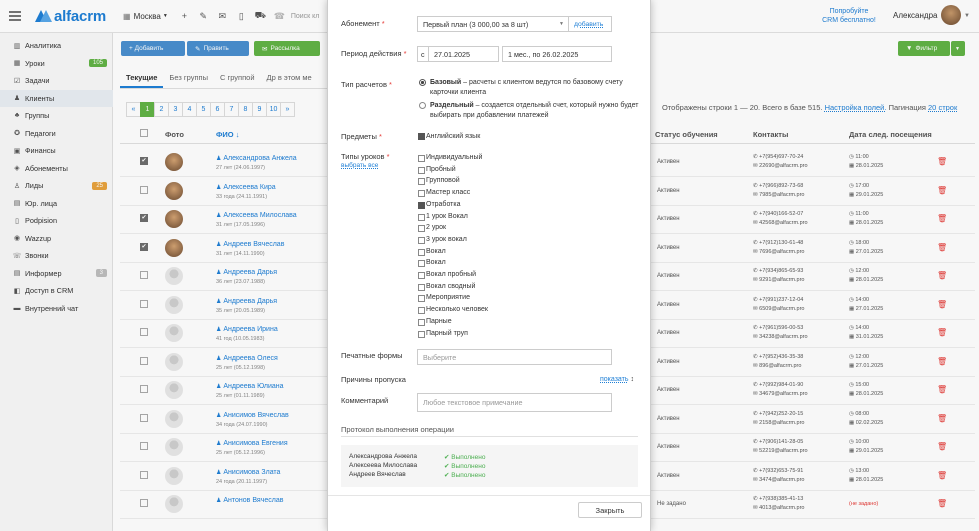  What do you see at coordinates (365, 156) in the screenshot?
I see `lesson-types-label: Типы уроков *` at bounding box center [365, 156].